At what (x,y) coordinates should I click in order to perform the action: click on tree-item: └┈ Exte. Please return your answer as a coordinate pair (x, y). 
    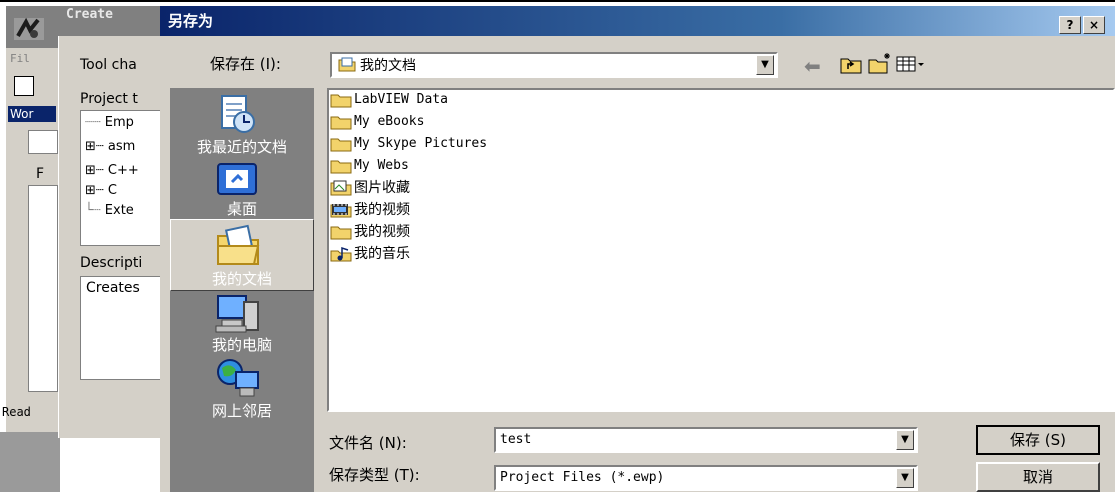
    Looking at the image, I should click on (109, 210).